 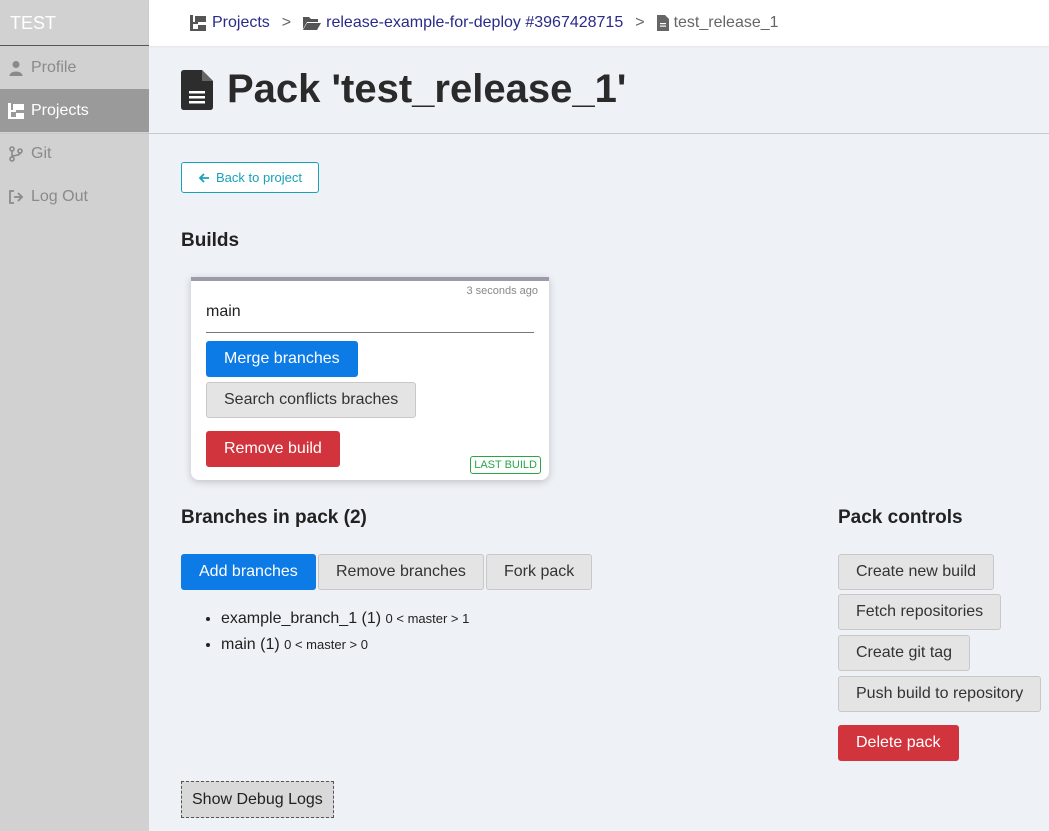 What do you see at coordinates (900, 517) in the screenshot?
I see `pack-controls-heading: Pack controls` at bounding box center [900, 517].